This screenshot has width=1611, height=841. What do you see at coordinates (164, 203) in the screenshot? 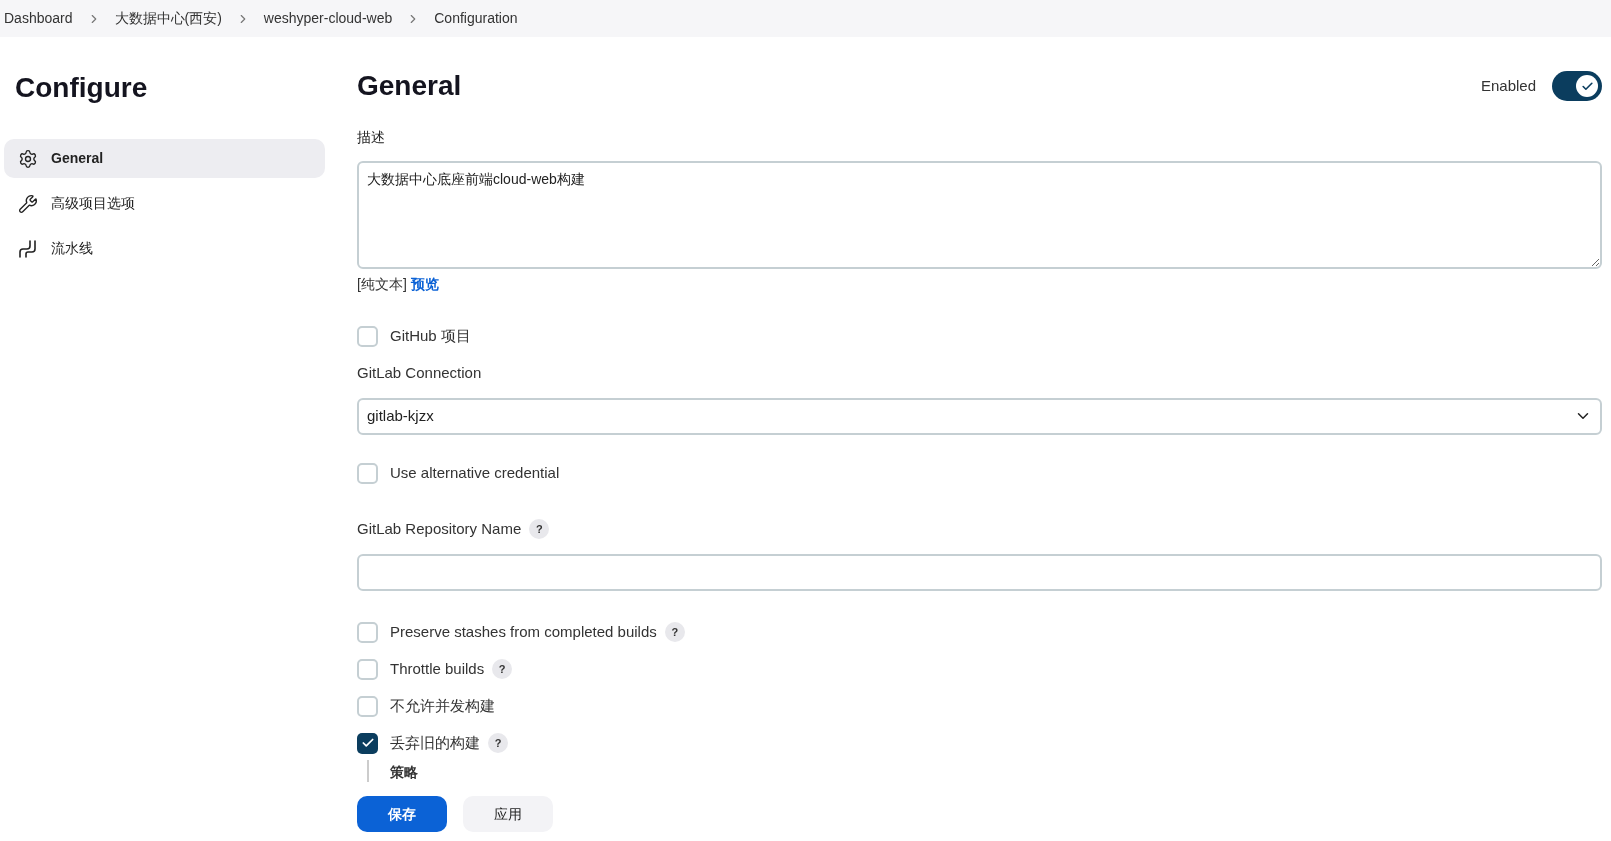
I see `sidebar-item: 高级项目选项` at bounding box center [164, 203].